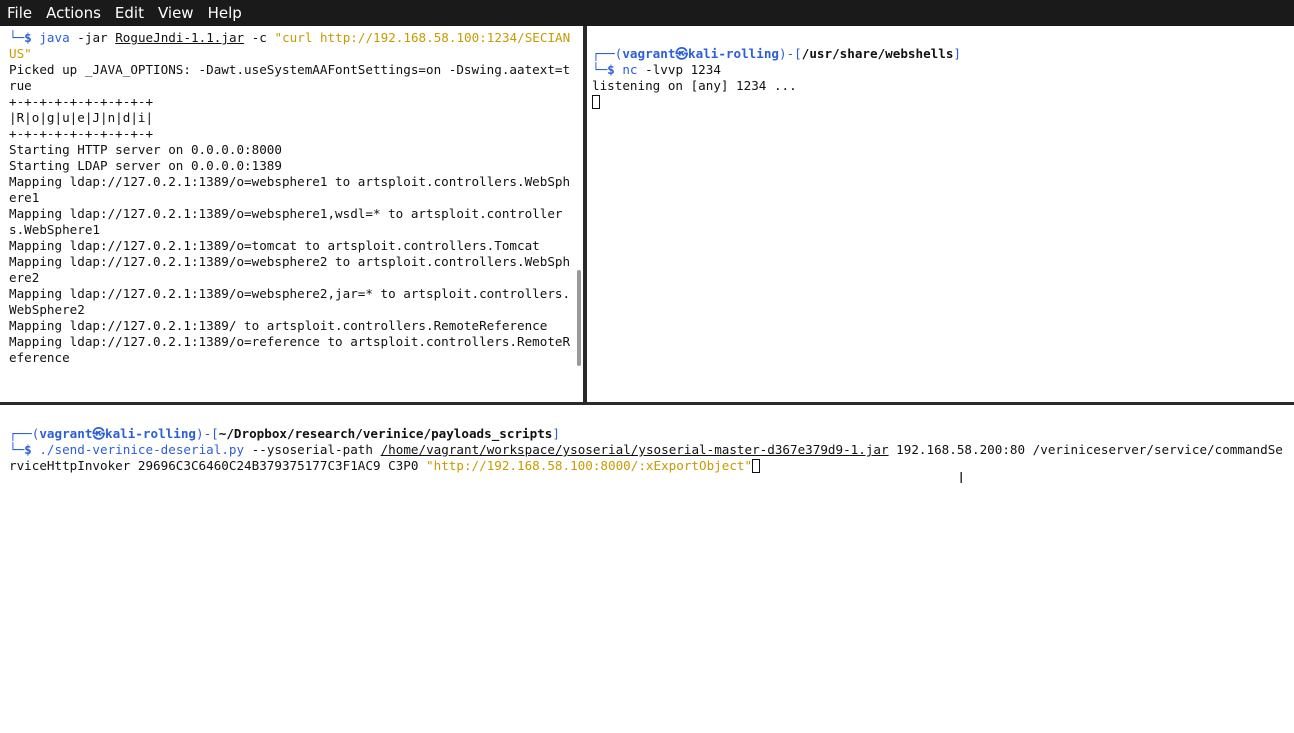  What do you see at coordinates (19, 13) in the screenshot?
I see `menu-file: File` at bounding box center [19, 13].